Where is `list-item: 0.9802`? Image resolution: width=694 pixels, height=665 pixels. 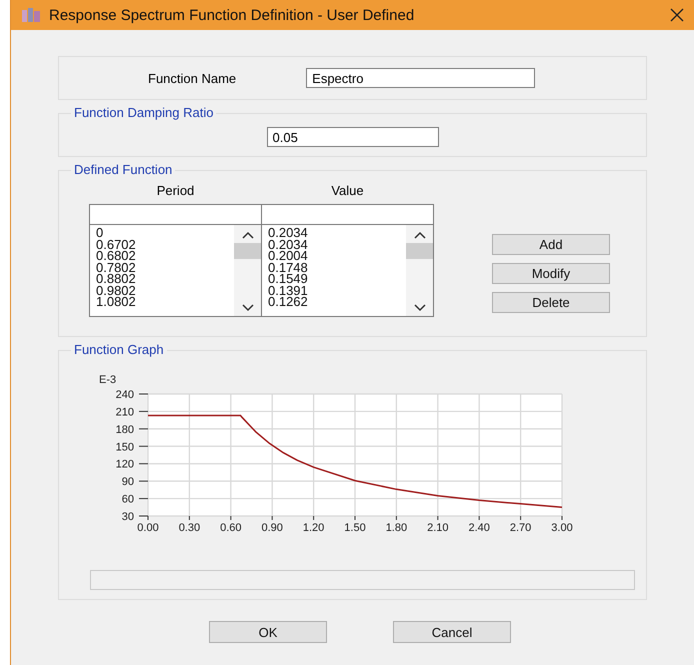
list-item: 0.9802 is located at coordinates (165, 290).